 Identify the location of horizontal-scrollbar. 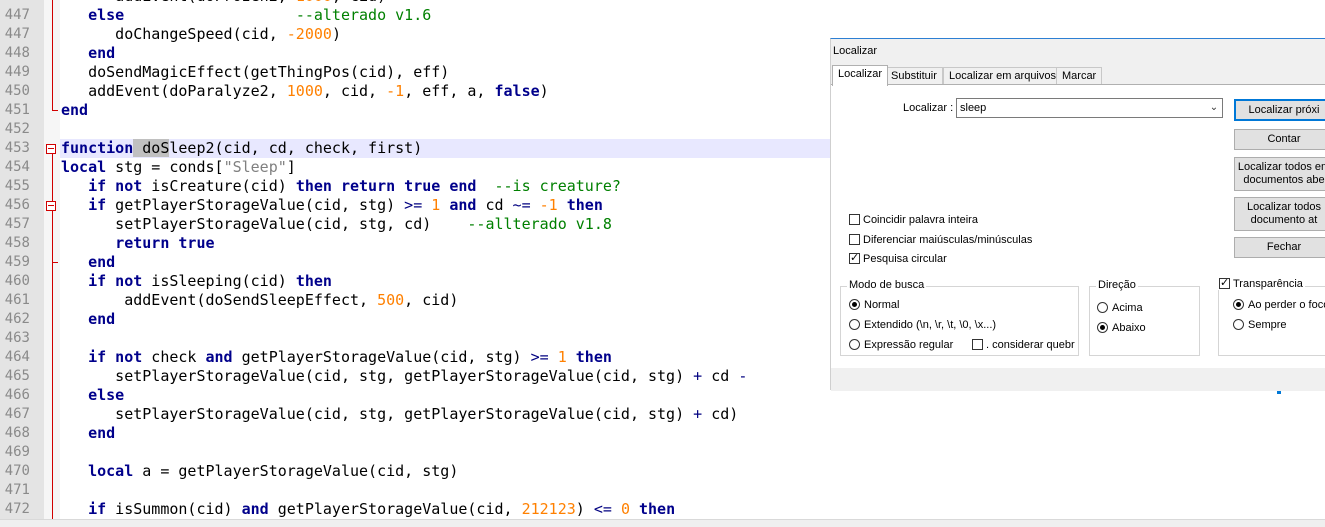
(662, 523).